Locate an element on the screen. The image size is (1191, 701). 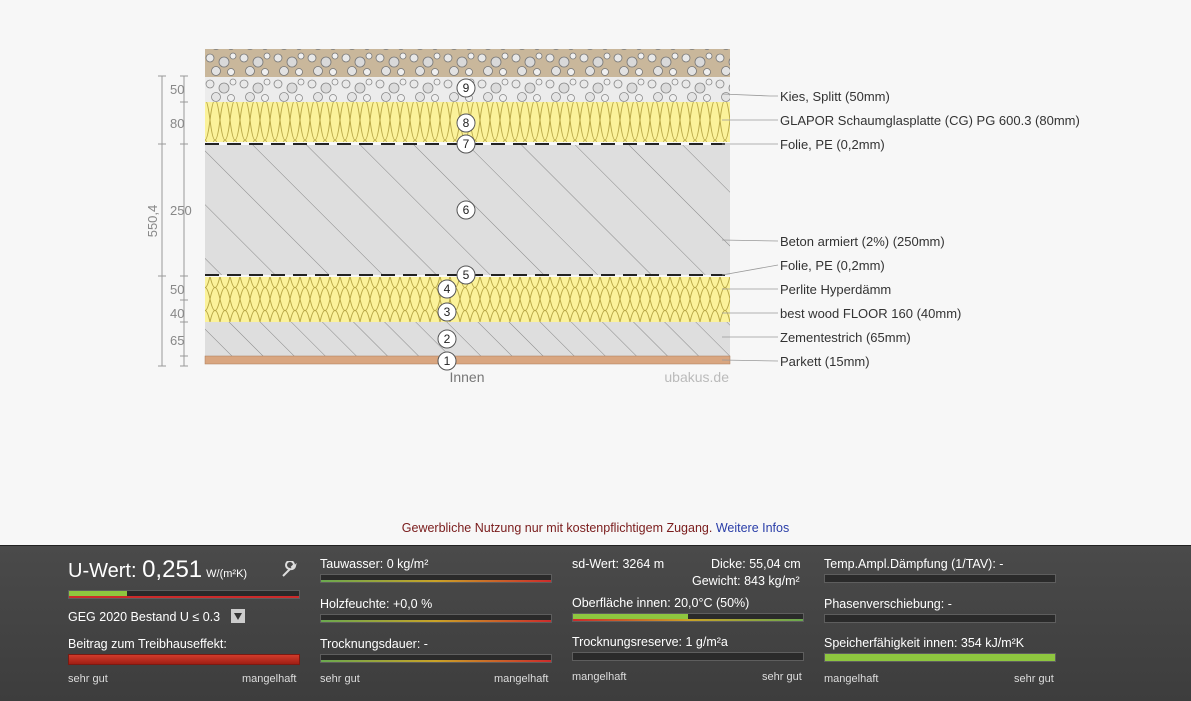
inside-label: Innen is located at coordinates (466, 377).